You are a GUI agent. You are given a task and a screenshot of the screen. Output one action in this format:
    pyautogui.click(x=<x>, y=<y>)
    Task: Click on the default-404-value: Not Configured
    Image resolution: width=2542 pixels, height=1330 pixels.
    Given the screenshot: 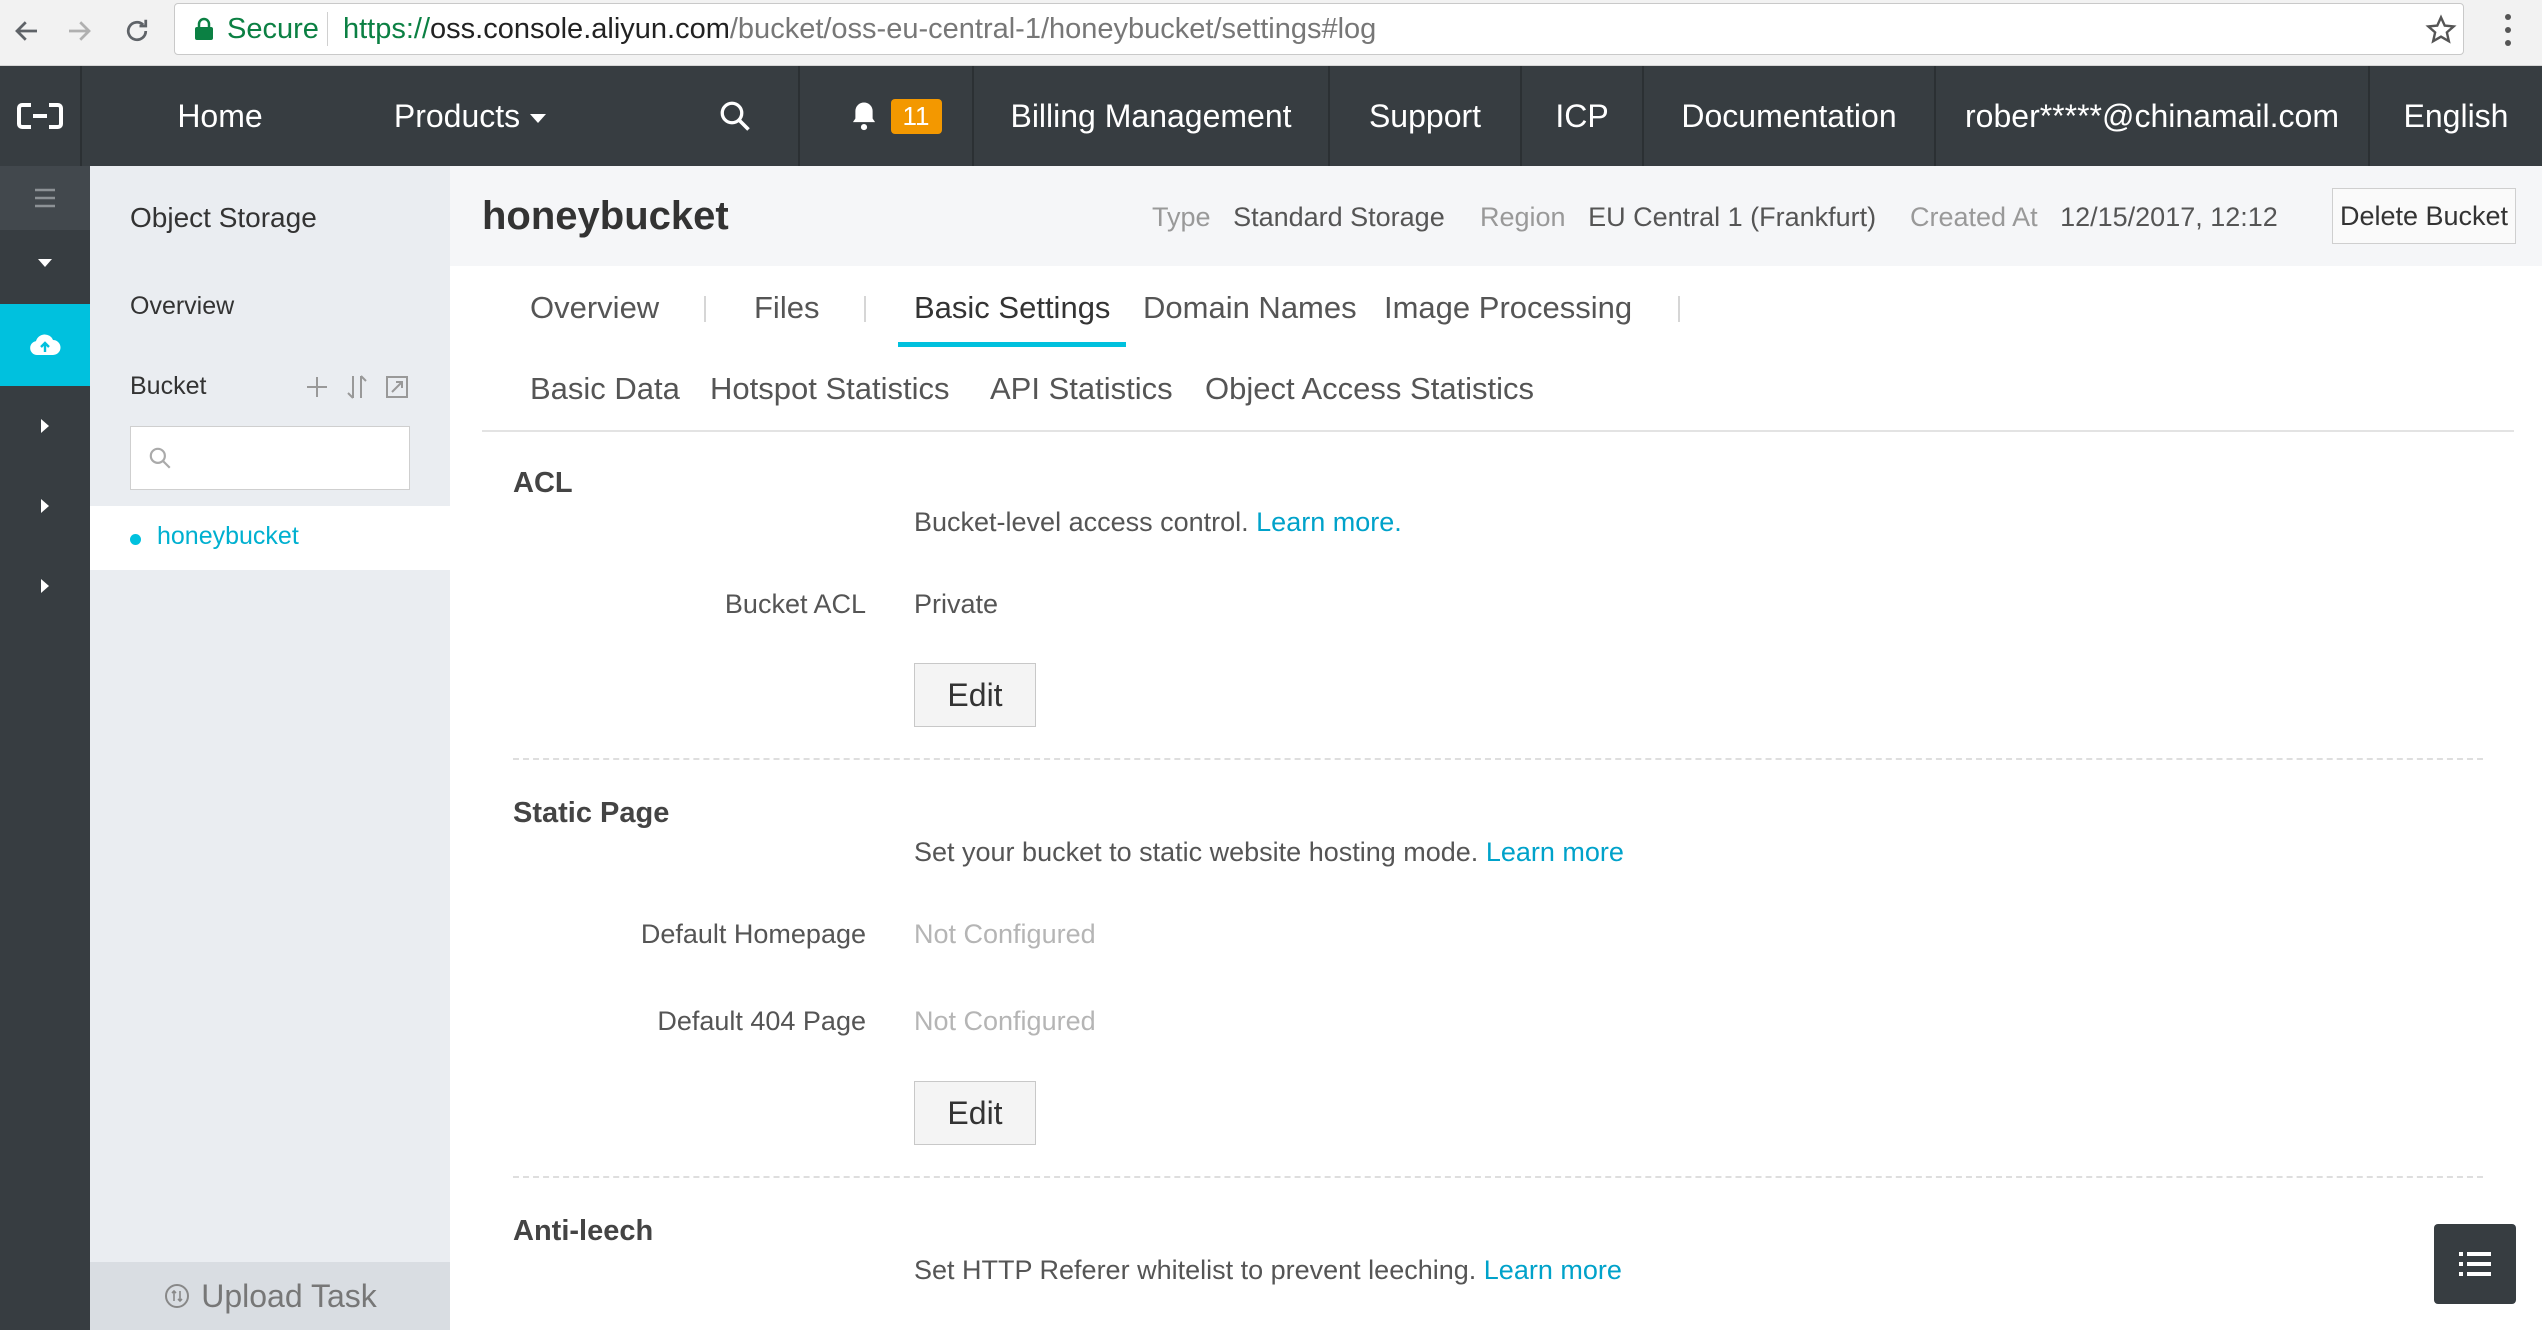 What is the action you would take?
    pyautogui.click(x=1005, y=1021)
    